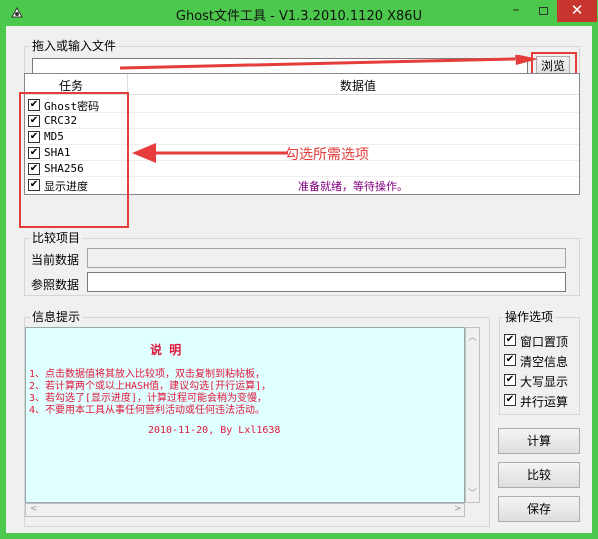  Describe the element at coordinates (472, 336) in the screenshot. I see `scroll-up-icon: ︿` at that location.